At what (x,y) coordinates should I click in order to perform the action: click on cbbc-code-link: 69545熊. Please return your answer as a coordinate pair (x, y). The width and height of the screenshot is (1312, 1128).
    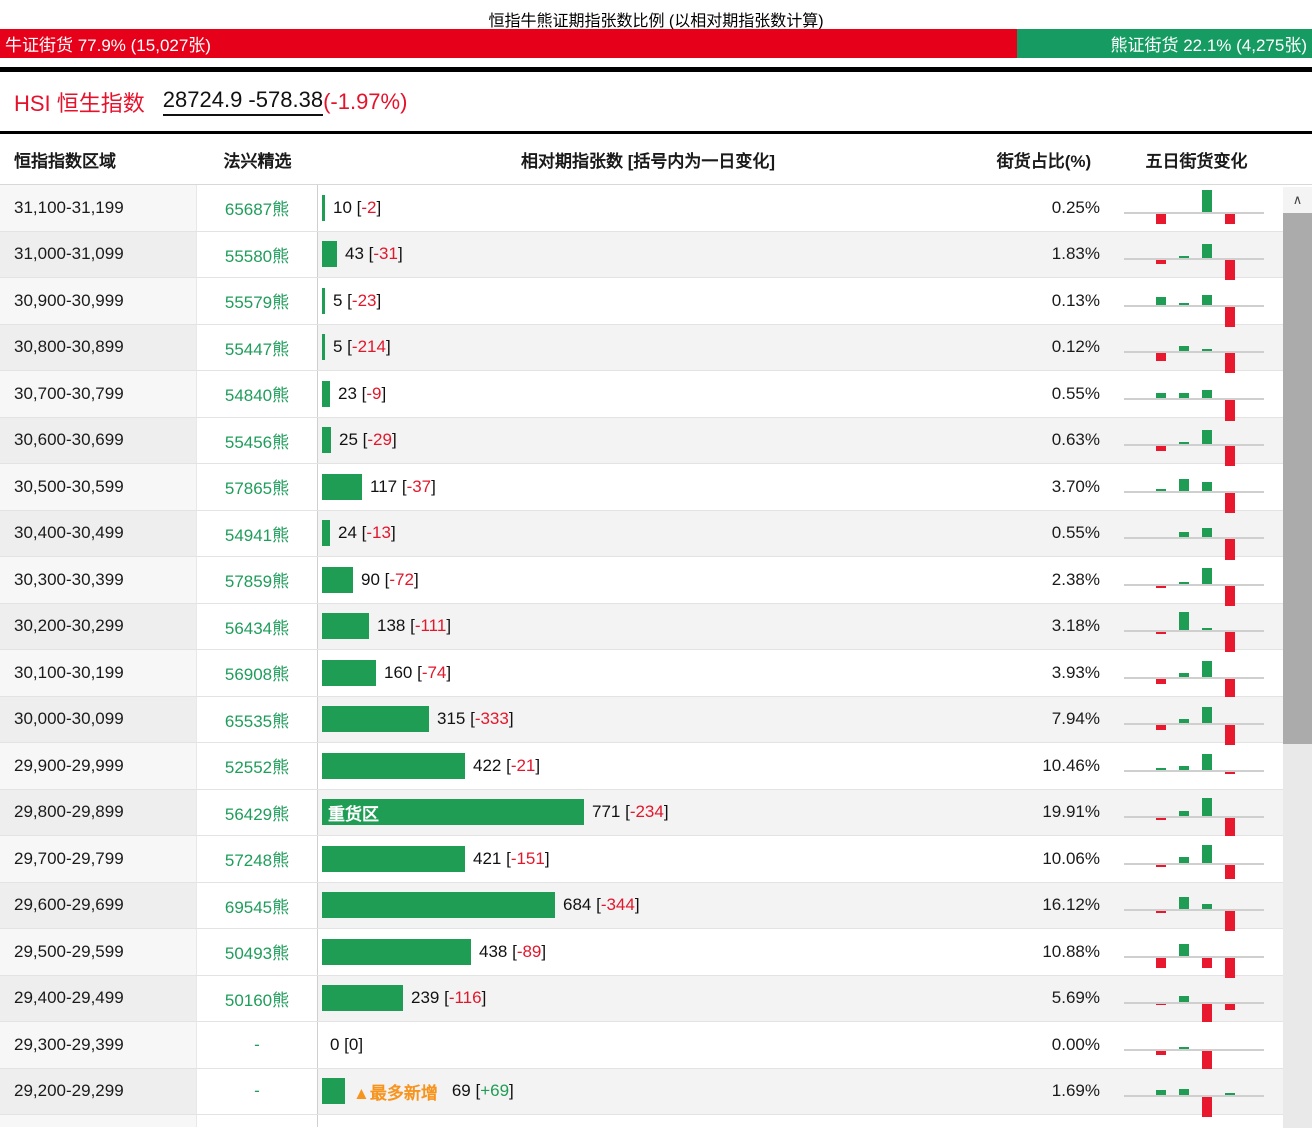
    Looking at the image, I should click on (257, 905).